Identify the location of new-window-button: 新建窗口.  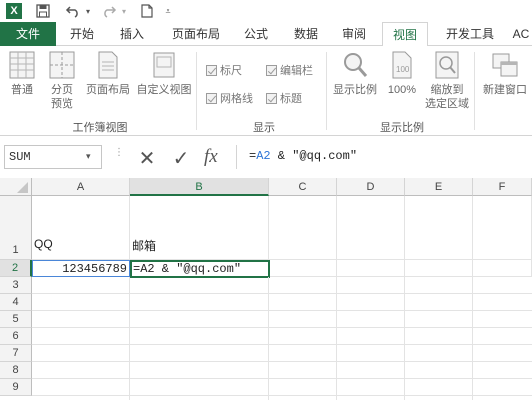
(505, 73).